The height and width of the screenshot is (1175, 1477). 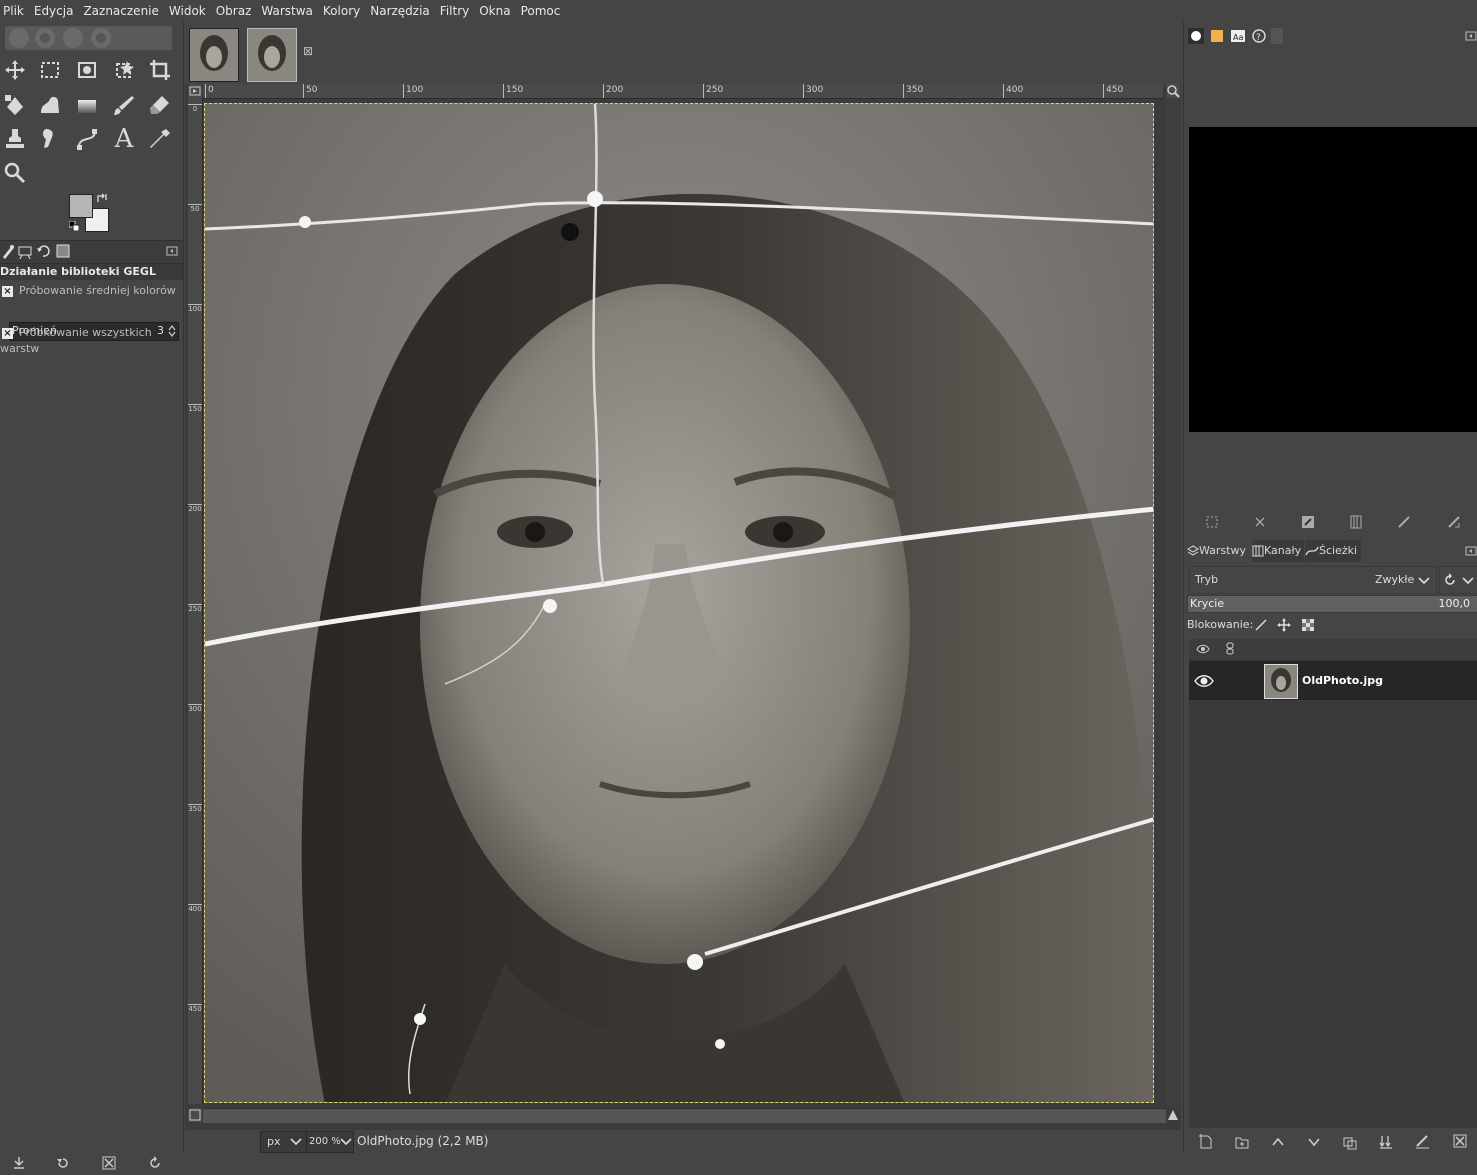 What do you see at coordinates (1454, 523) in the screenshot?
I see `refresh-icon` at bounding box center [1454, 523].